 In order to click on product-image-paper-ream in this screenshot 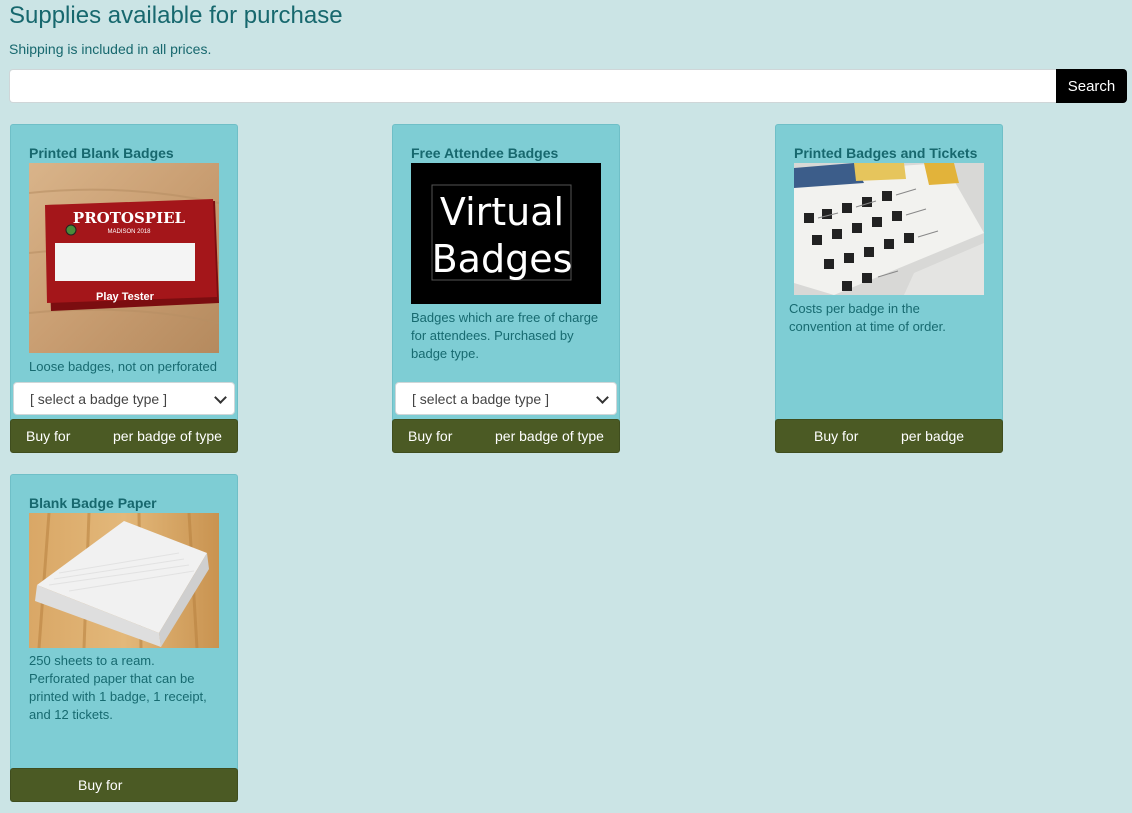, I will do `click(124, 580)`.